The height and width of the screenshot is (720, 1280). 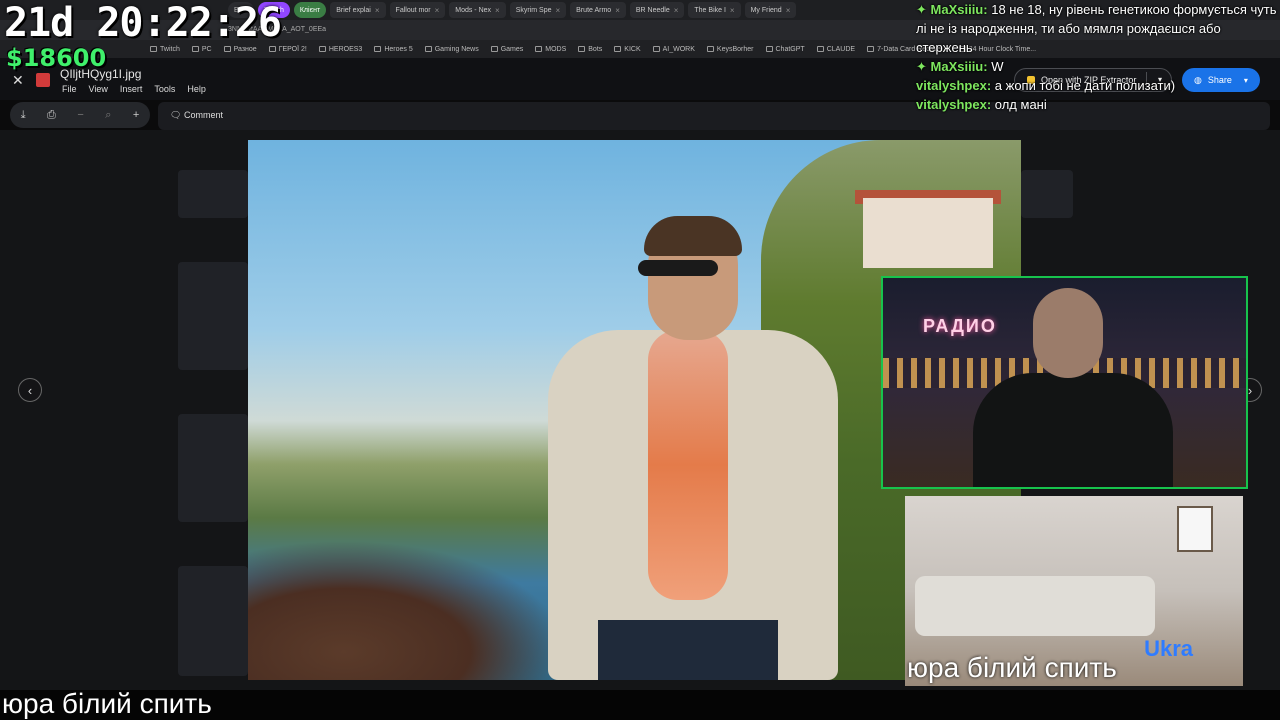 I want to click on close-icon: ✕, so click(x=18, y=80).